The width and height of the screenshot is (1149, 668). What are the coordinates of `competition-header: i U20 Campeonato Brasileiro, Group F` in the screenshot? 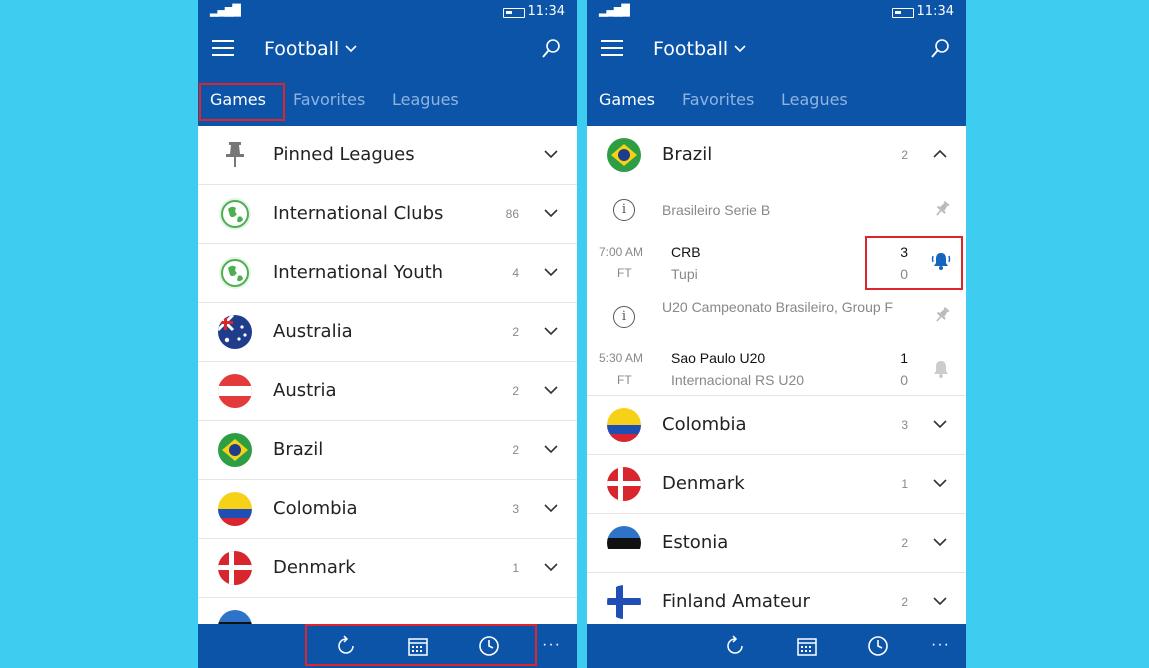 It's located at (776, 317).